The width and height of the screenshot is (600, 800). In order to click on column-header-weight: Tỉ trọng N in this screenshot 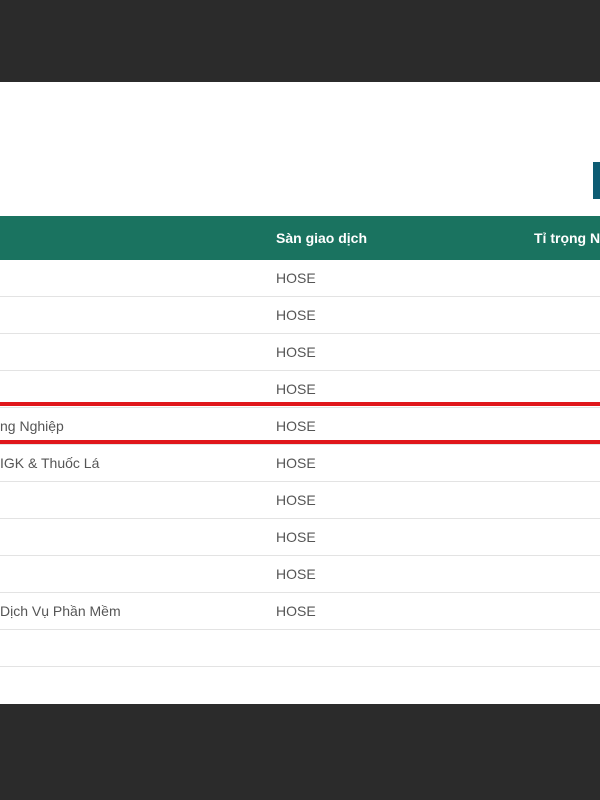, I will do `click(567, 238)`.